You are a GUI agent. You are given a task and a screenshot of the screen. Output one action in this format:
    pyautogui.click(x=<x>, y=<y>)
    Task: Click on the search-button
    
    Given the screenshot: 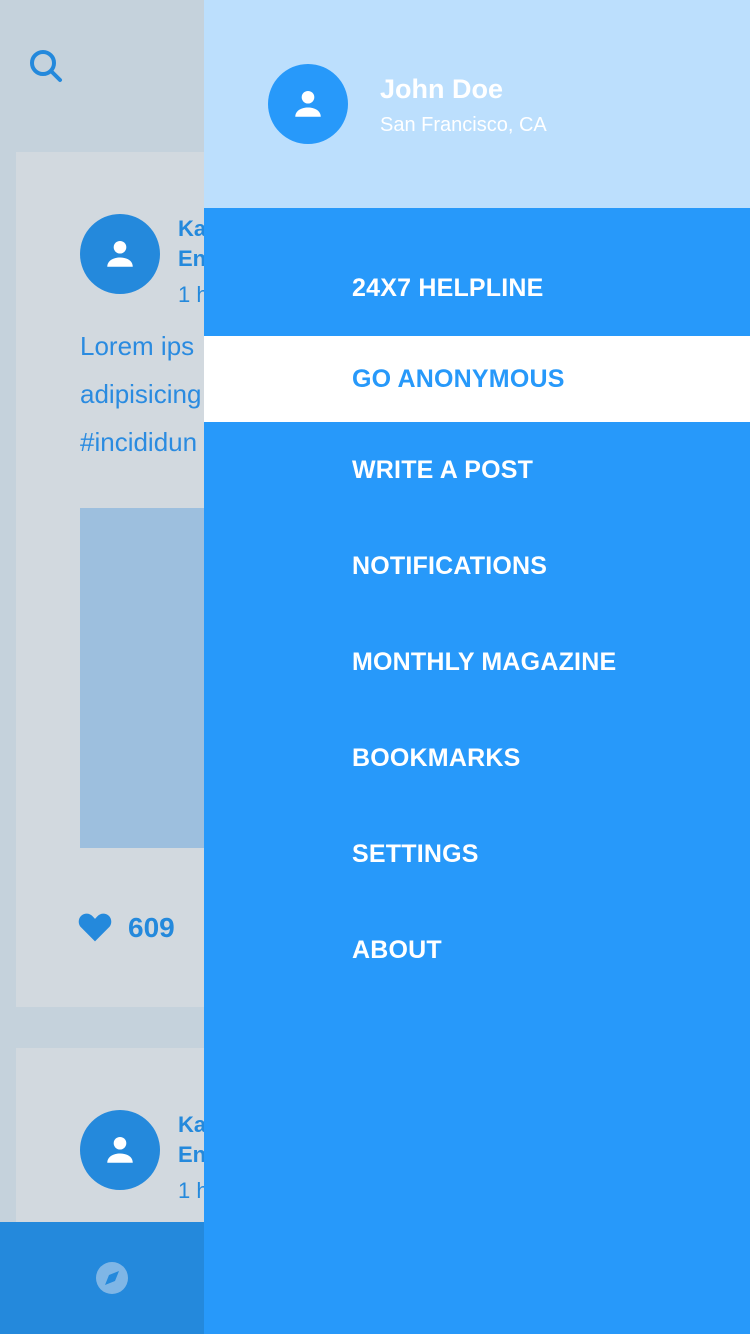 What is the action you would take?
    pyautogui.click(x=46, y=66)
    